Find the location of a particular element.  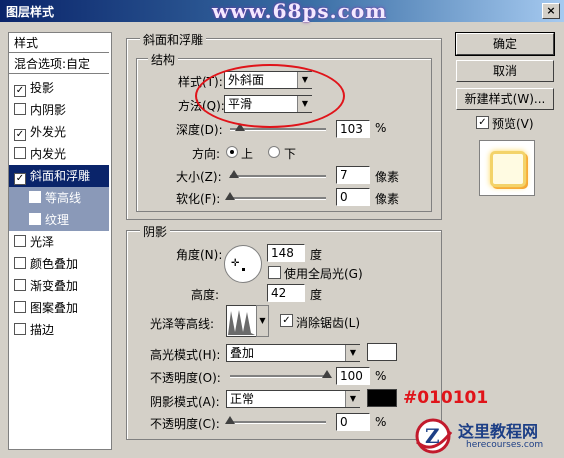

style-item-label: 纹理 is located at coordinates (57, 220).